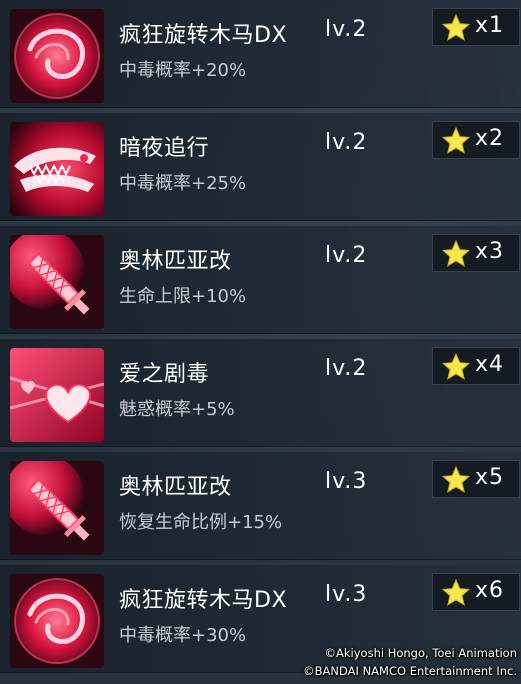  What do you see at coordinates (183, 183) in the screenshot?
I see `skill-effect: 中毒概率+25%` at bounding box center [183, 183].